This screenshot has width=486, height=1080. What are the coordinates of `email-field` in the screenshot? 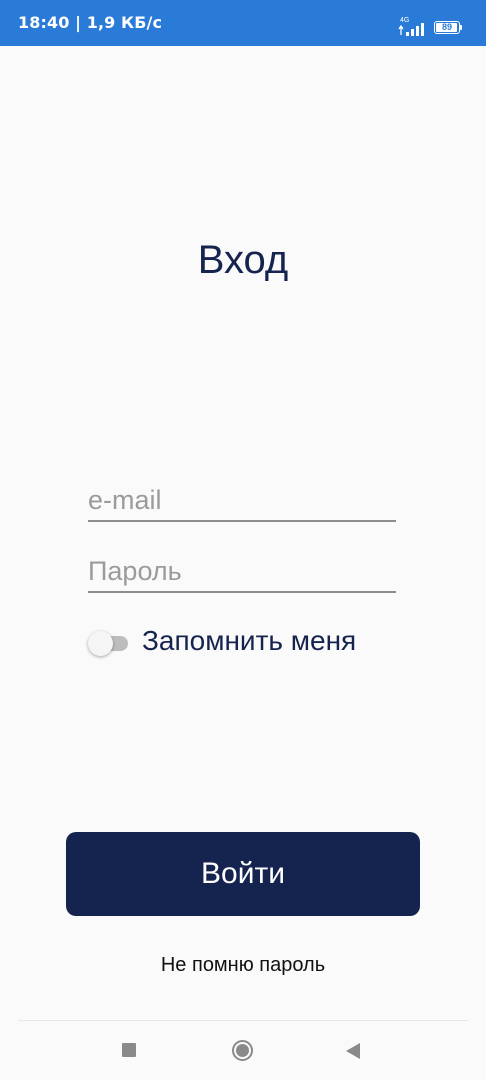 It's located at (242, 501).